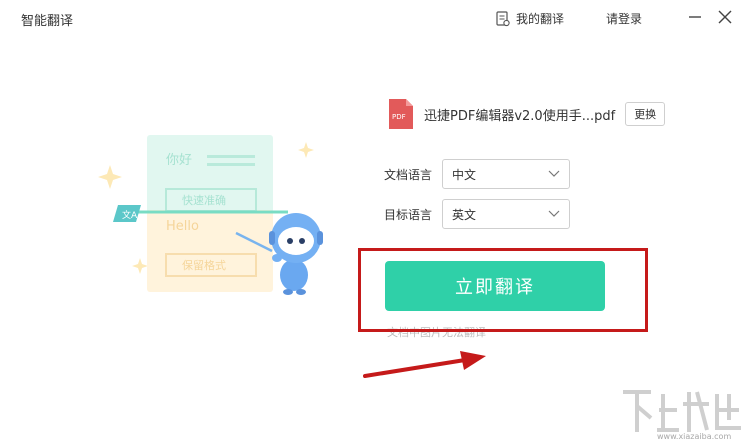  Describe the element at coordinates (408, 214) in the screenshot. I see `target-language-label: 目标语言` at that location.